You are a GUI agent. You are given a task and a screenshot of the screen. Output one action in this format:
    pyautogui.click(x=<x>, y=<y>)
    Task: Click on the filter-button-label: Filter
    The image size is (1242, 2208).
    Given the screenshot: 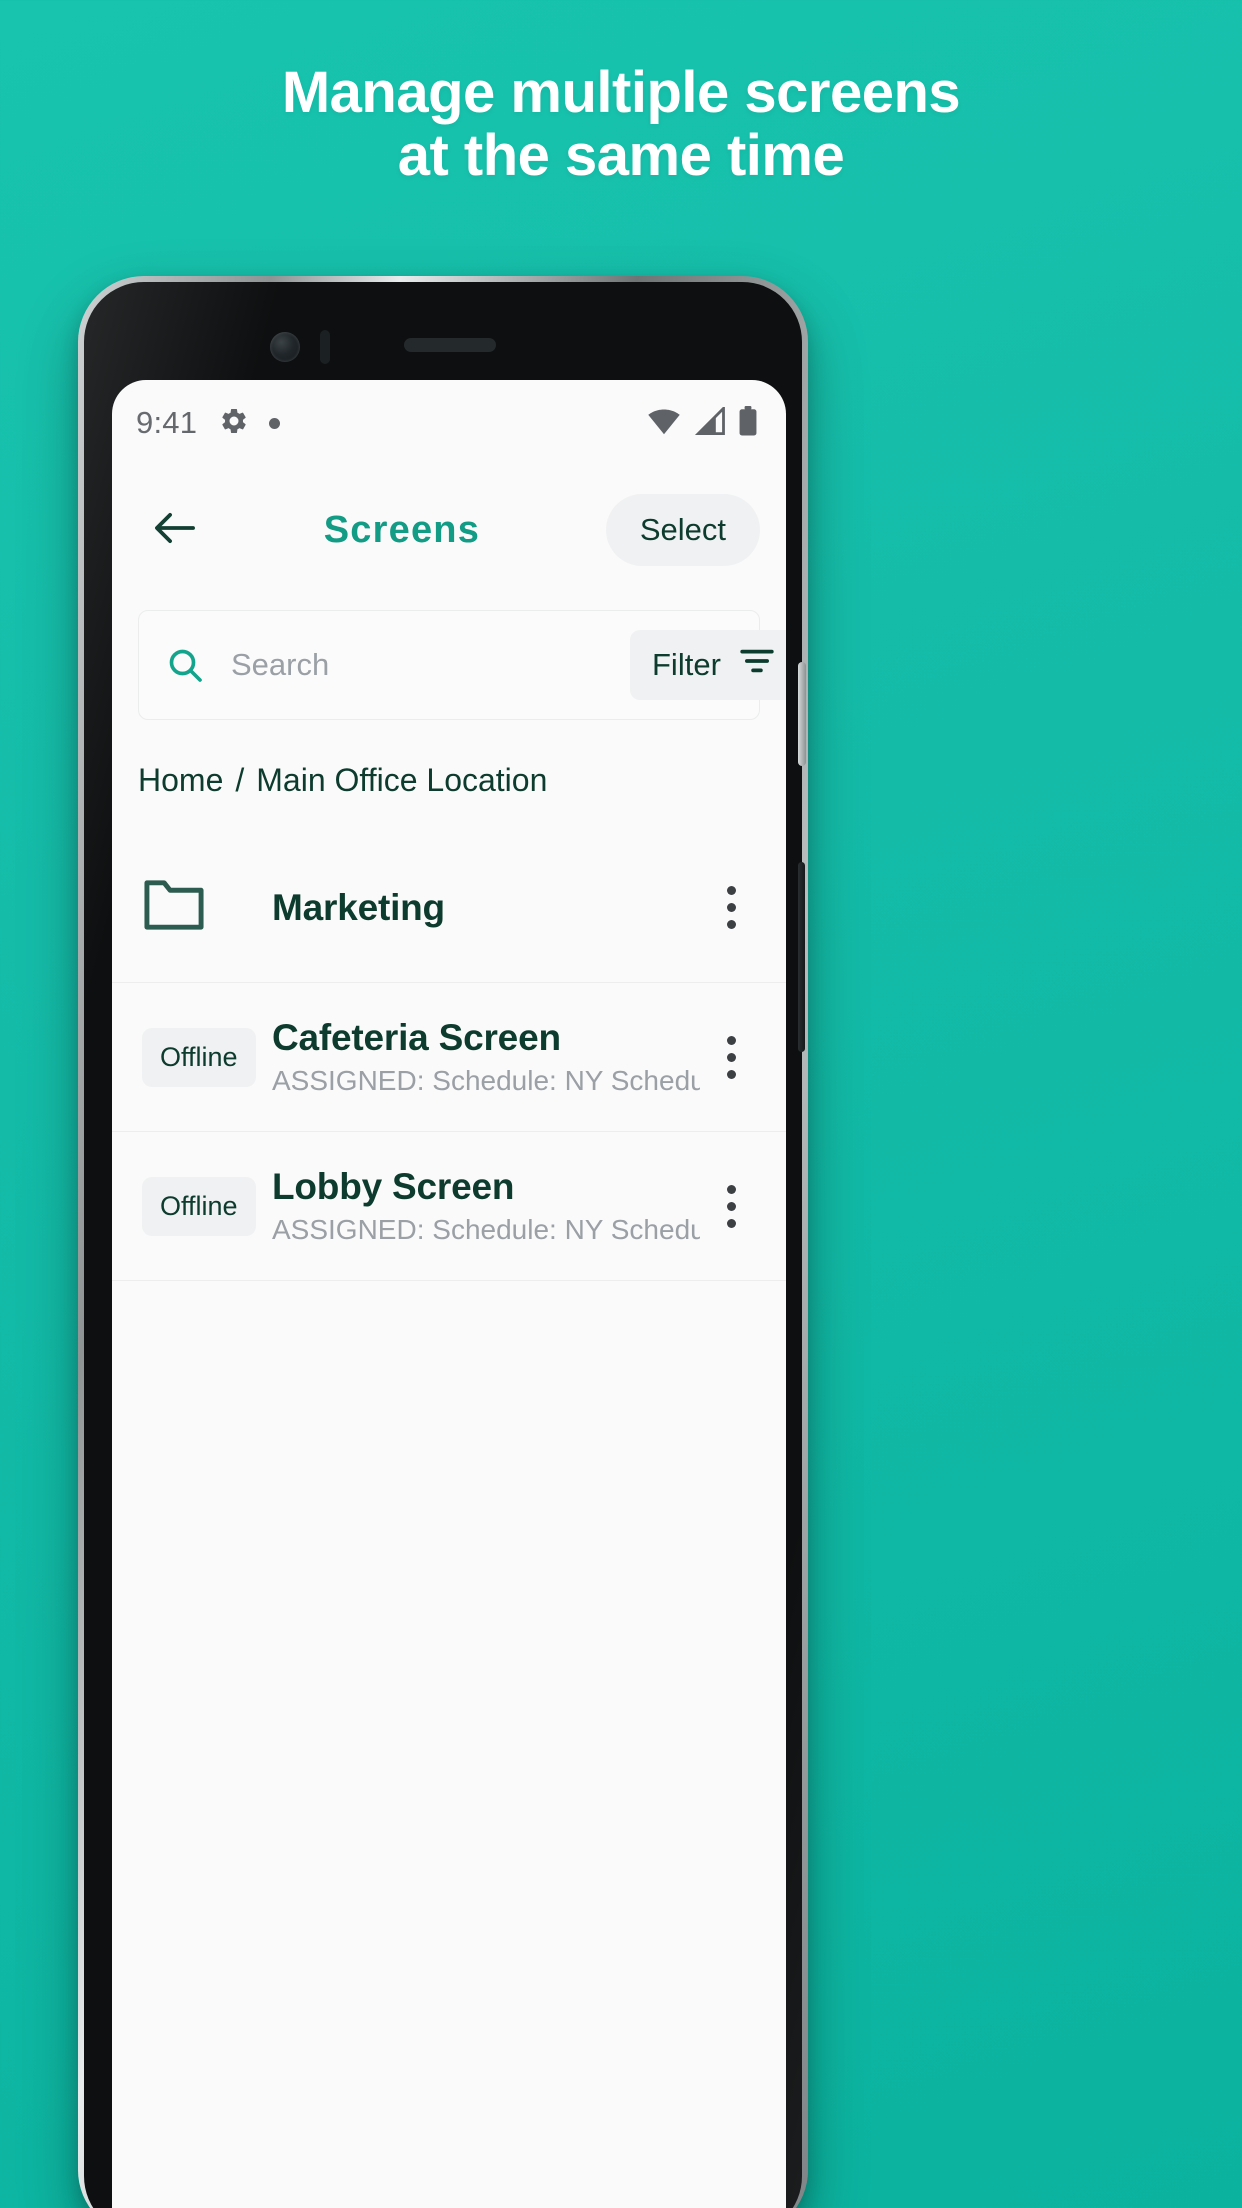 What is the action you would take?
    pyautogui.click(x=686, y=664)
    